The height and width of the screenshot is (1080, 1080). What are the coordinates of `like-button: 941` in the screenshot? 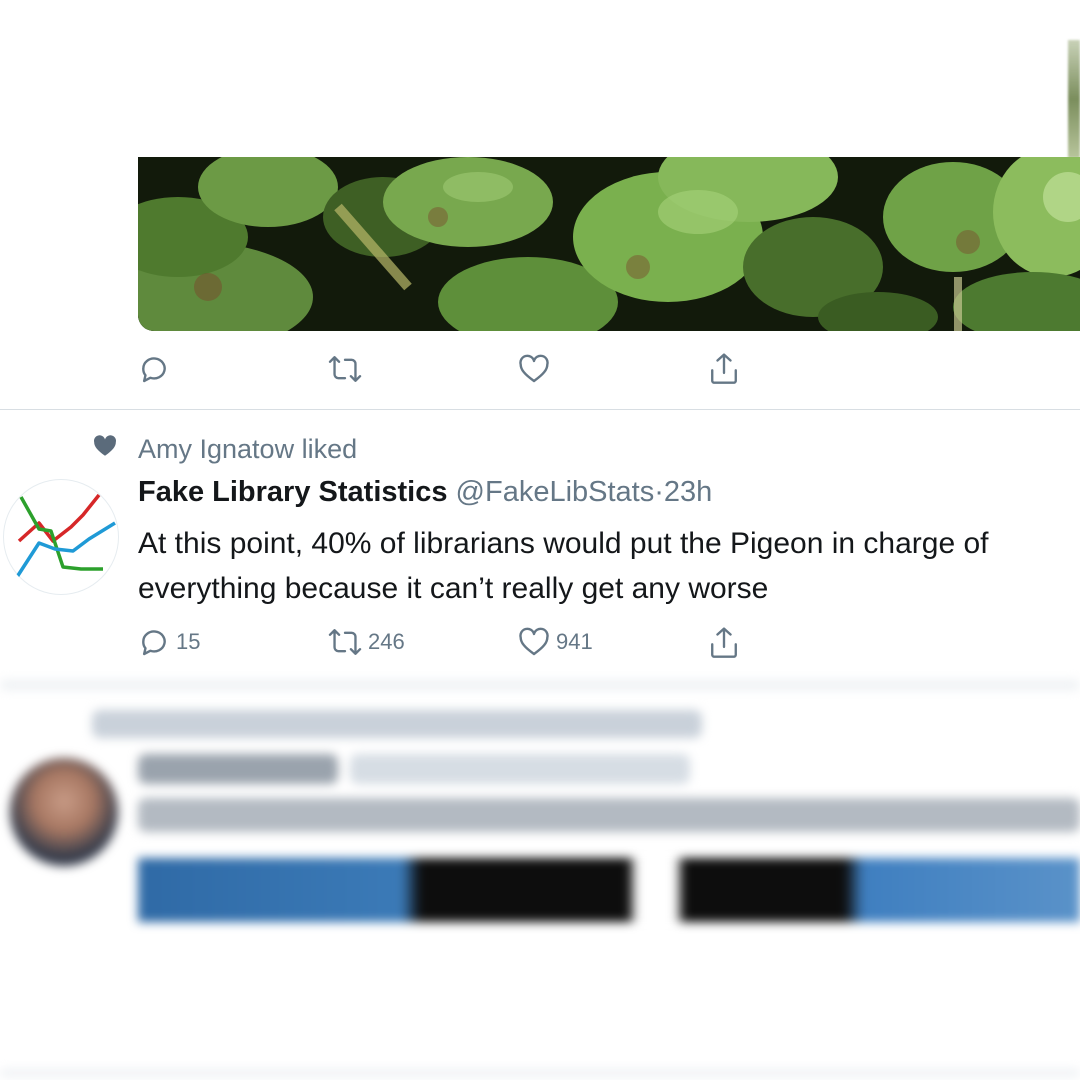 It's located at (555, 642).